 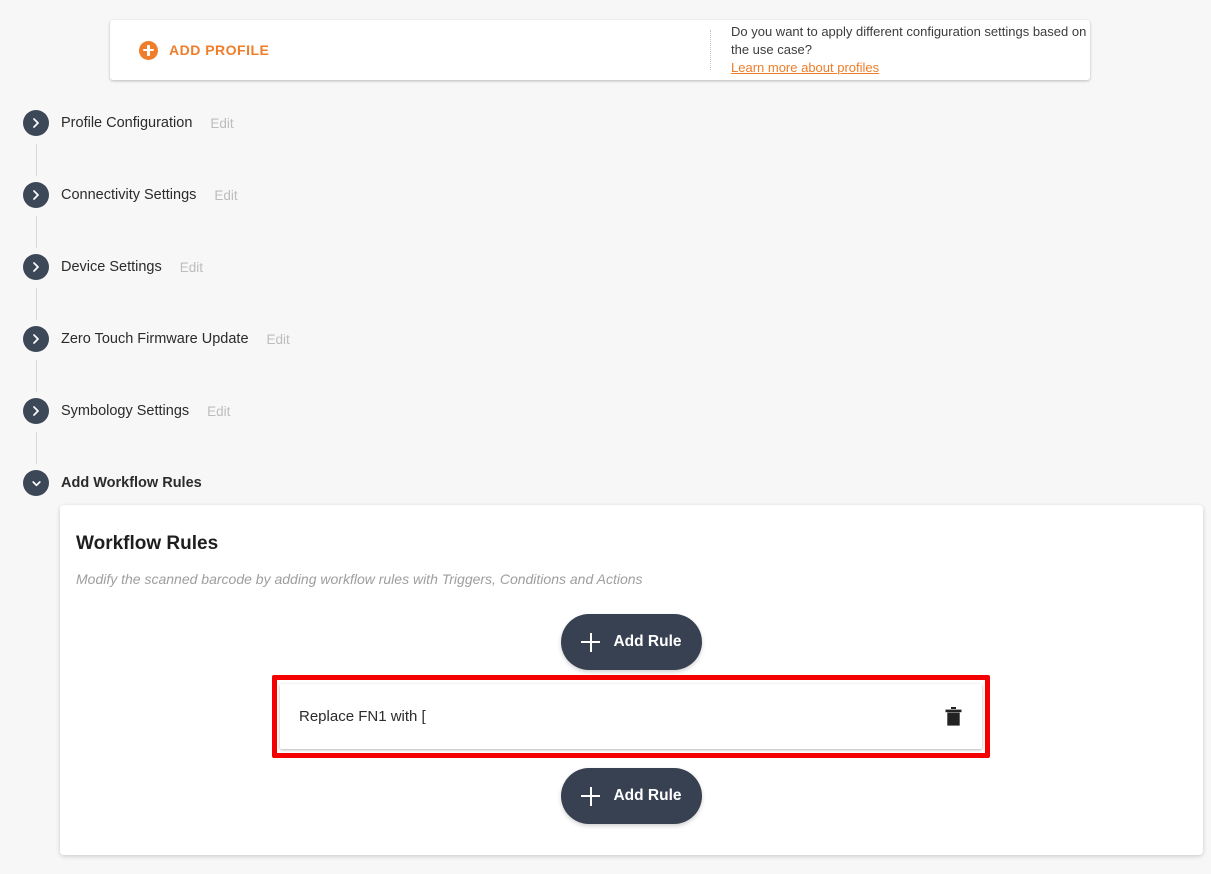 What do you see at coordinates (129, 195) in the screenshot?
I see `step-title: Connectivity Settings` at bounding box center [129, 195].